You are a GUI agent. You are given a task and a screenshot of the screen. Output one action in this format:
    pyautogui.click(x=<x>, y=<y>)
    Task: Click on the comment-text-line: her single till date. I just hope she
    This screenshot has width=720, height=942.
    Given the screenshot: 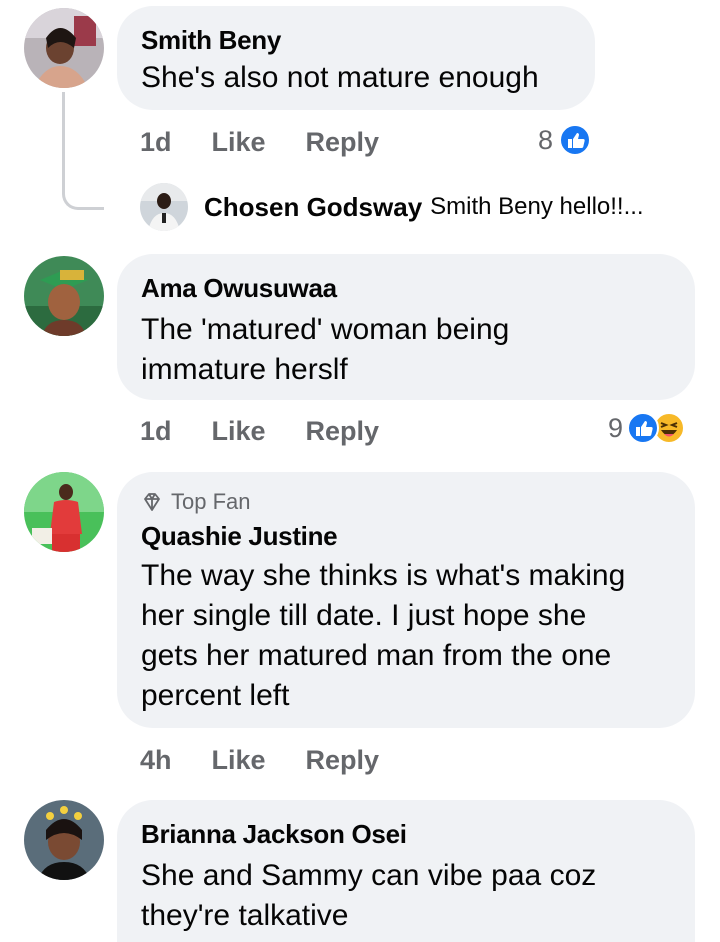 What is the action you would take?
    pyautogui.click(x=364, y=615)
    